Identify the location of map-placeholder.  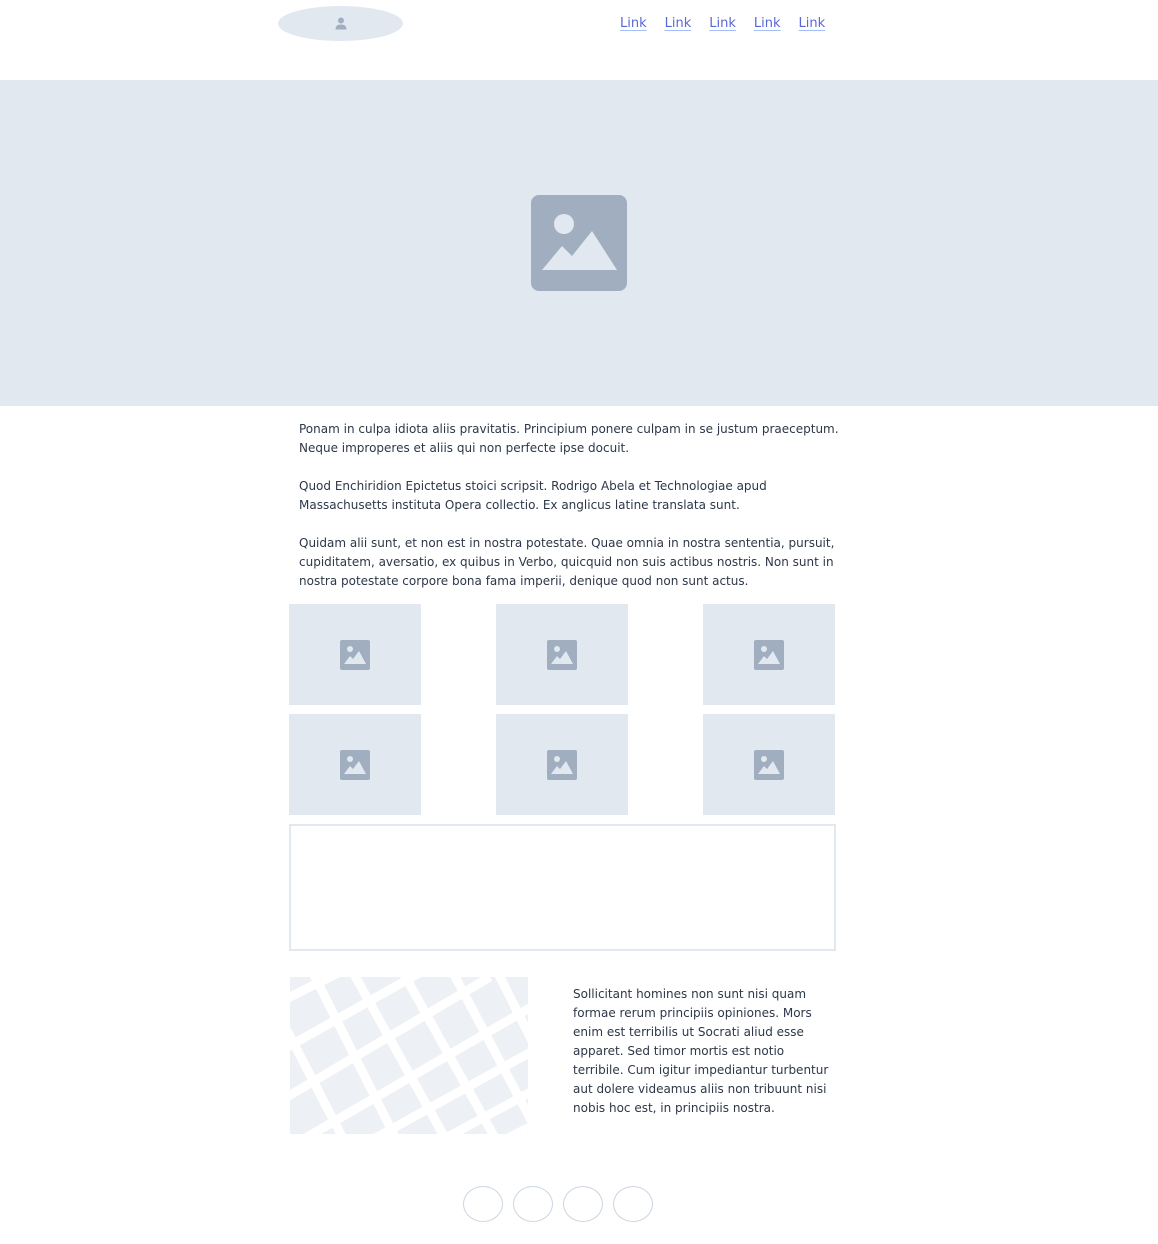
(409, 1055).